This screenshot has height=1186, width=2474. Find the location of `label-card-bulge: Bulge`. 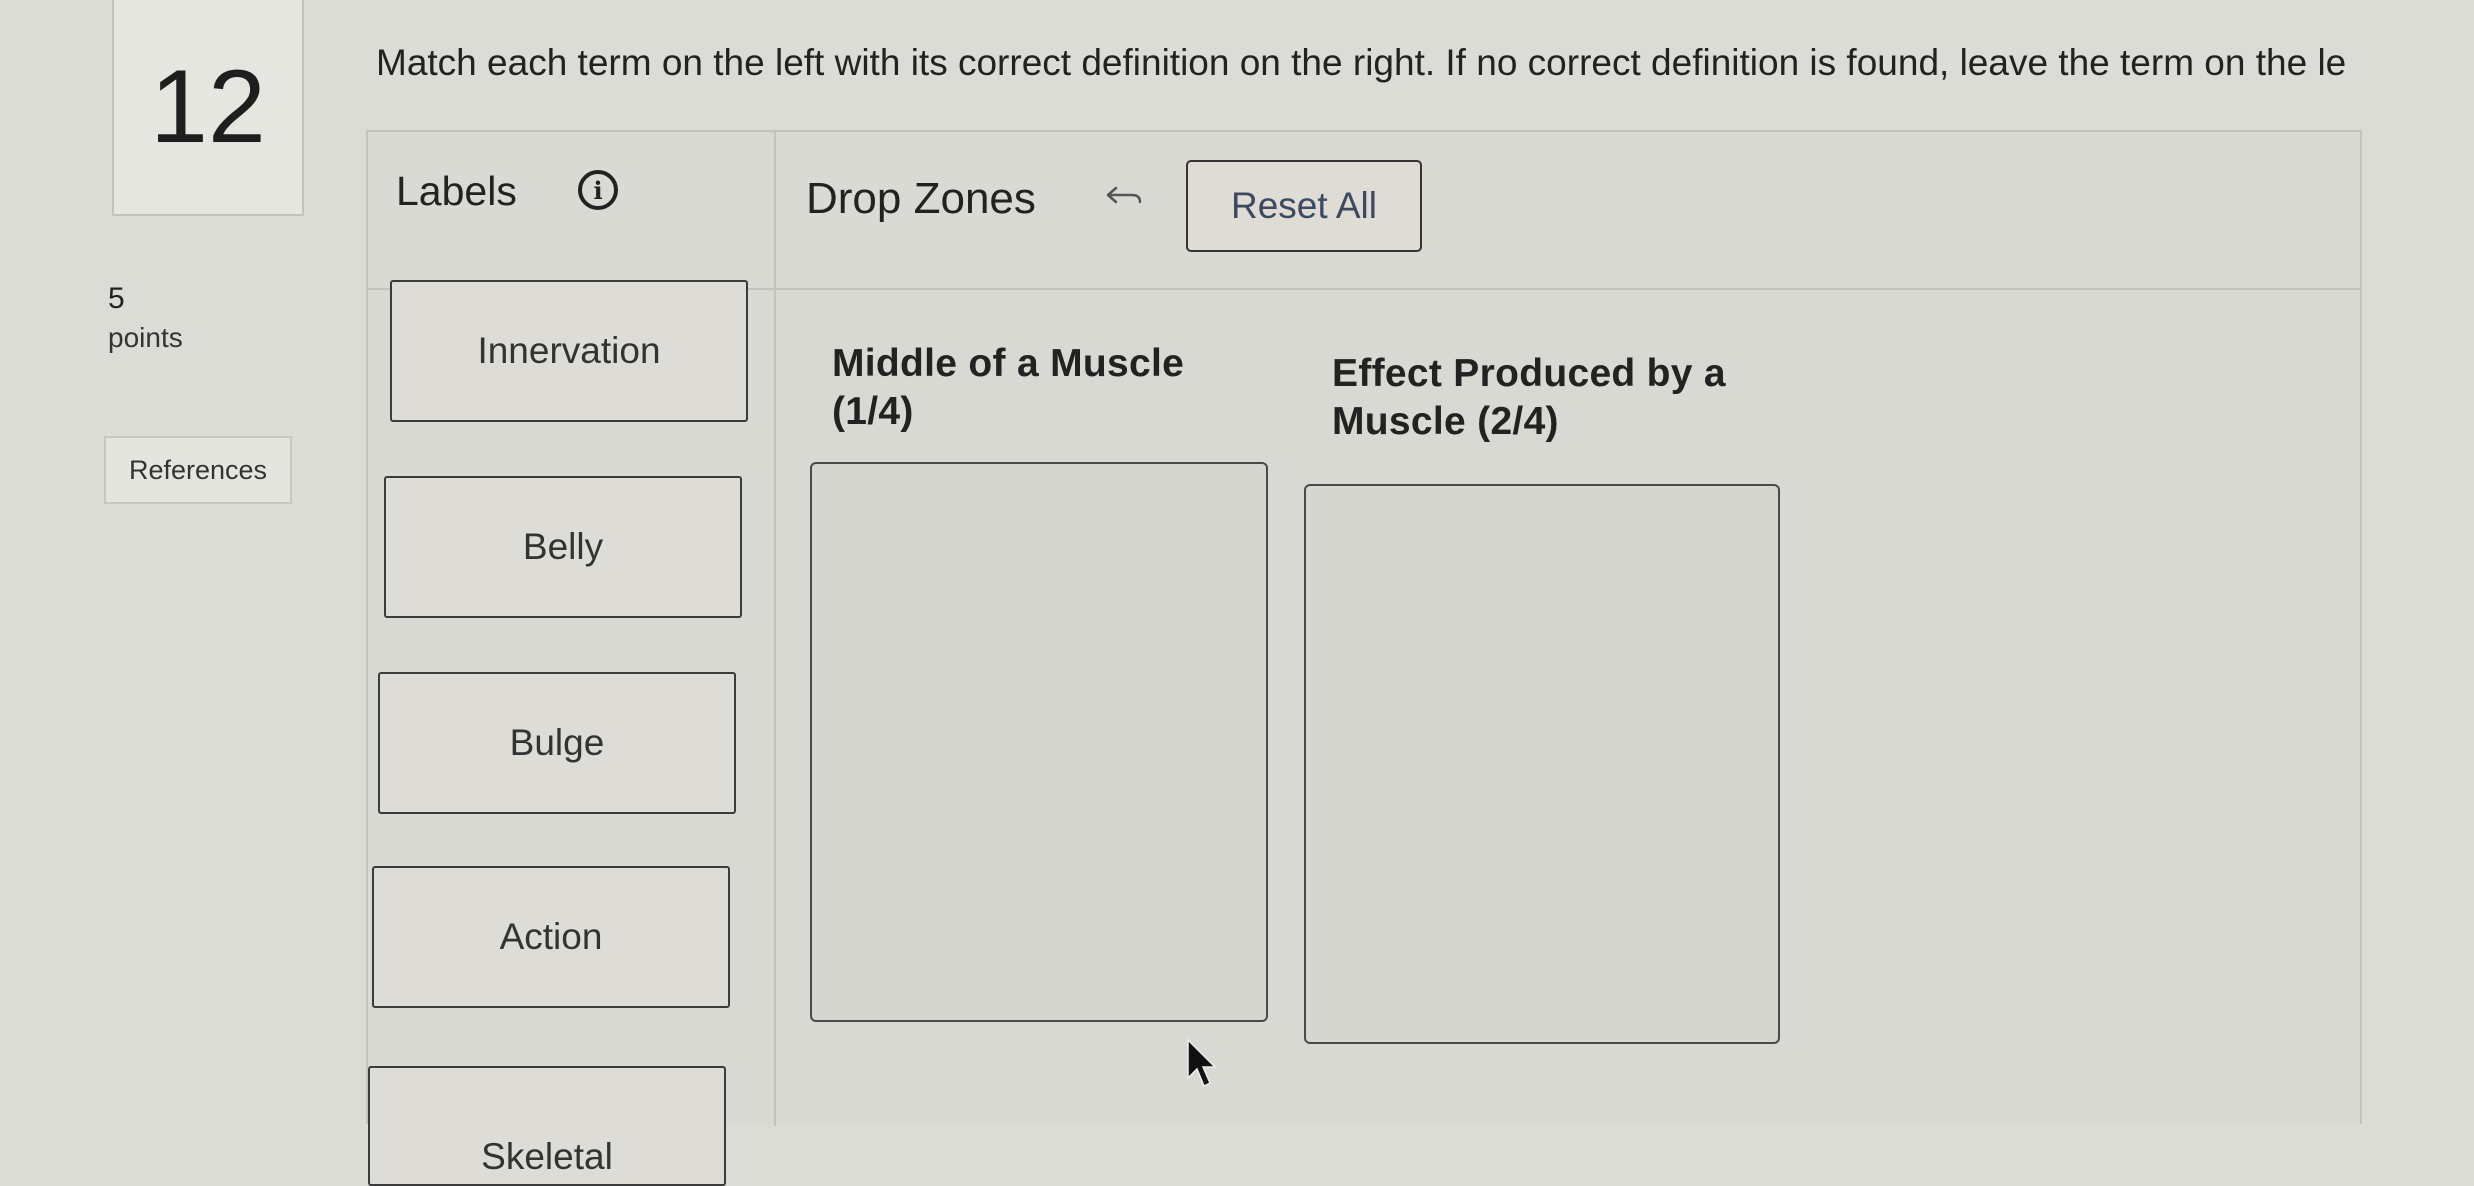

label-card-bulge: Bulge is located at coordinates (557, 743).